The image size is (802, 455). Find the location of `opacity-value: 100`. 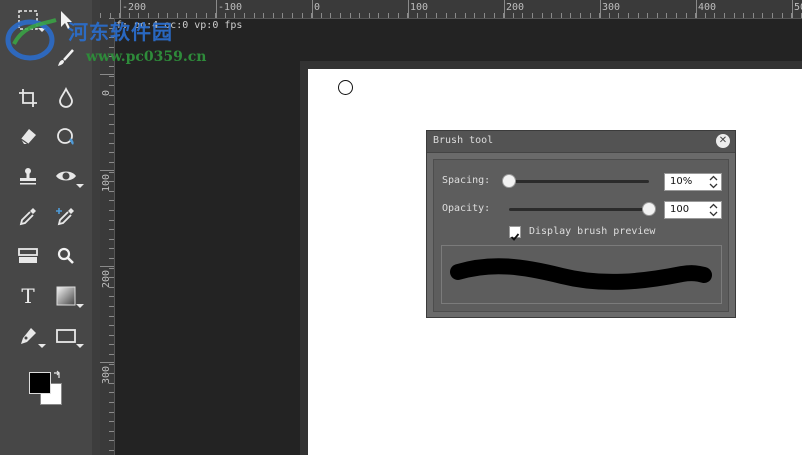

opacity-value: 100 is located at coordinates (680, 209).